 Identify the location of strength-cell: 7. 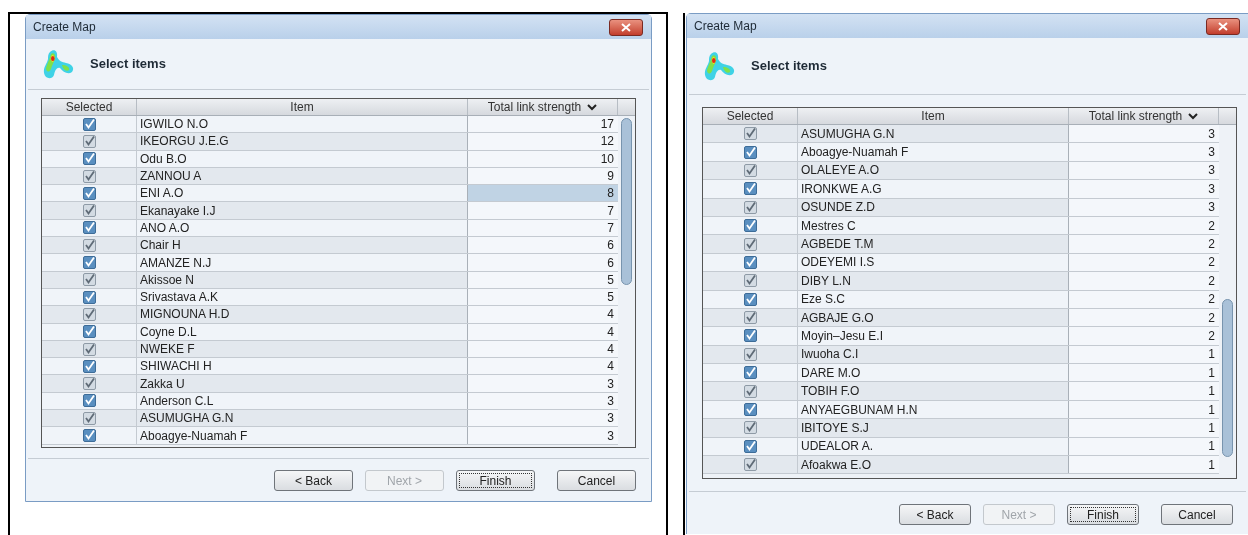
(543, 210).